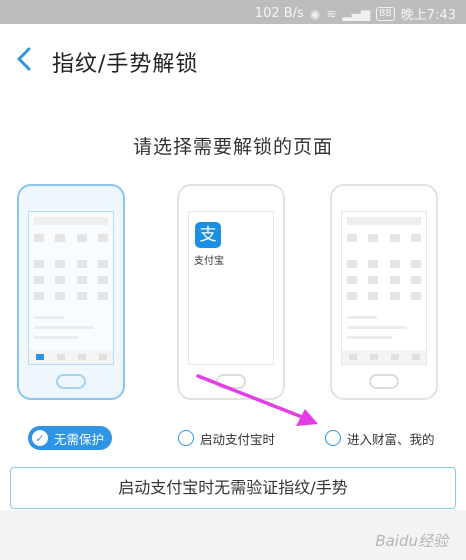  I want to click on wifi-icon: ≋, so click(331, 13).